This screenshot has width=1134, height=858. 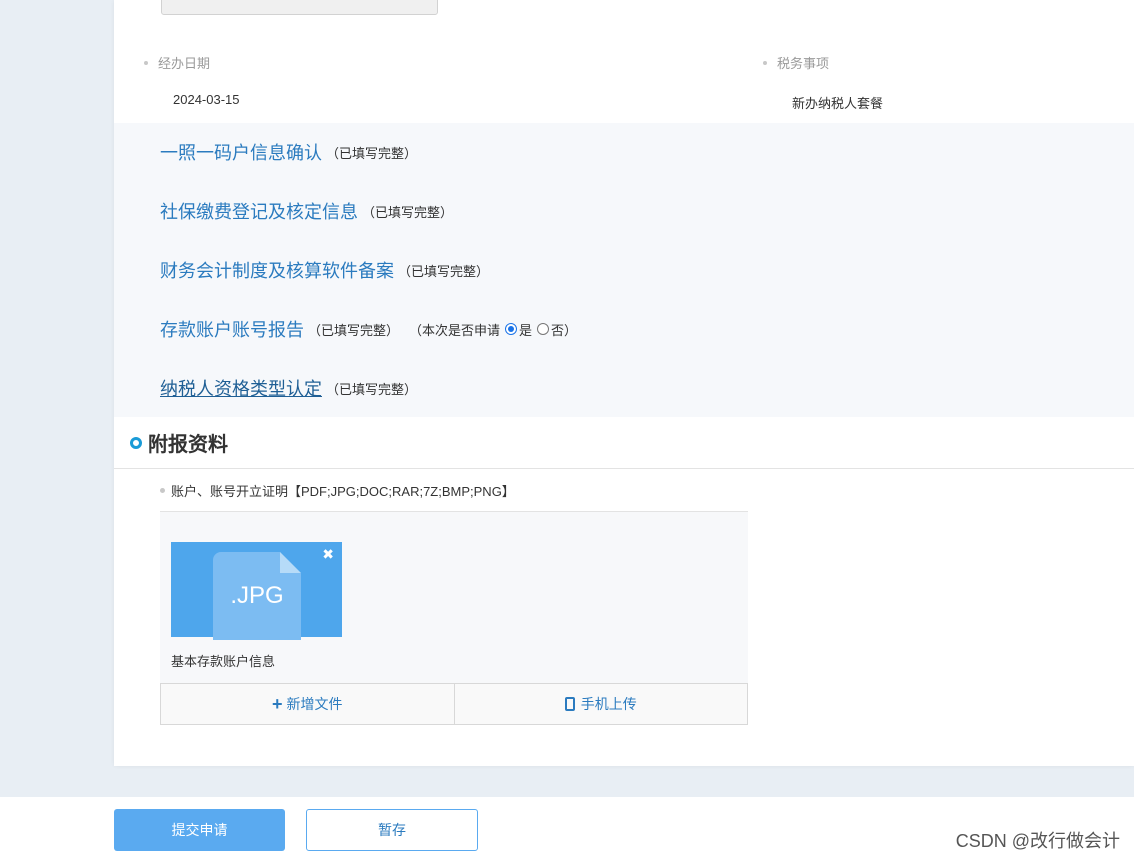 I want to click on save-draft-button: 暂存, so click(x=392, y=830).